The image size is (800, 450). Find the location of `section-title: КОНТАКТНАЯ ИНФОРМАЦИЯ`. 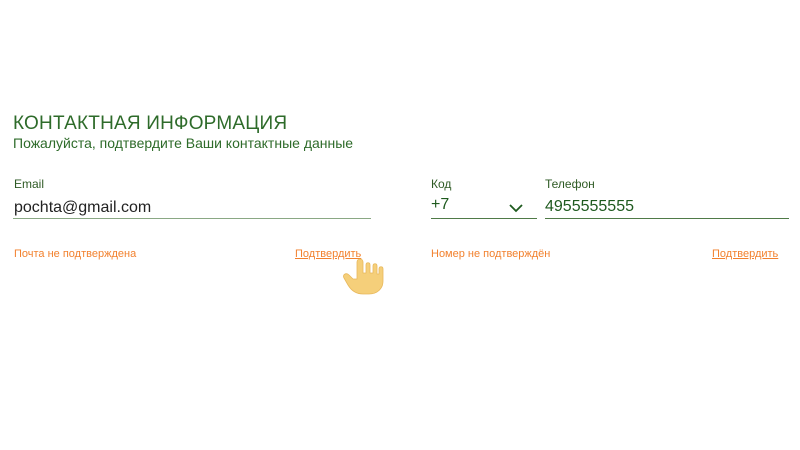

section-title: КОНТАКТНАЯ ИНФОРМАЦИЯ is located at coordinates (150, 123).